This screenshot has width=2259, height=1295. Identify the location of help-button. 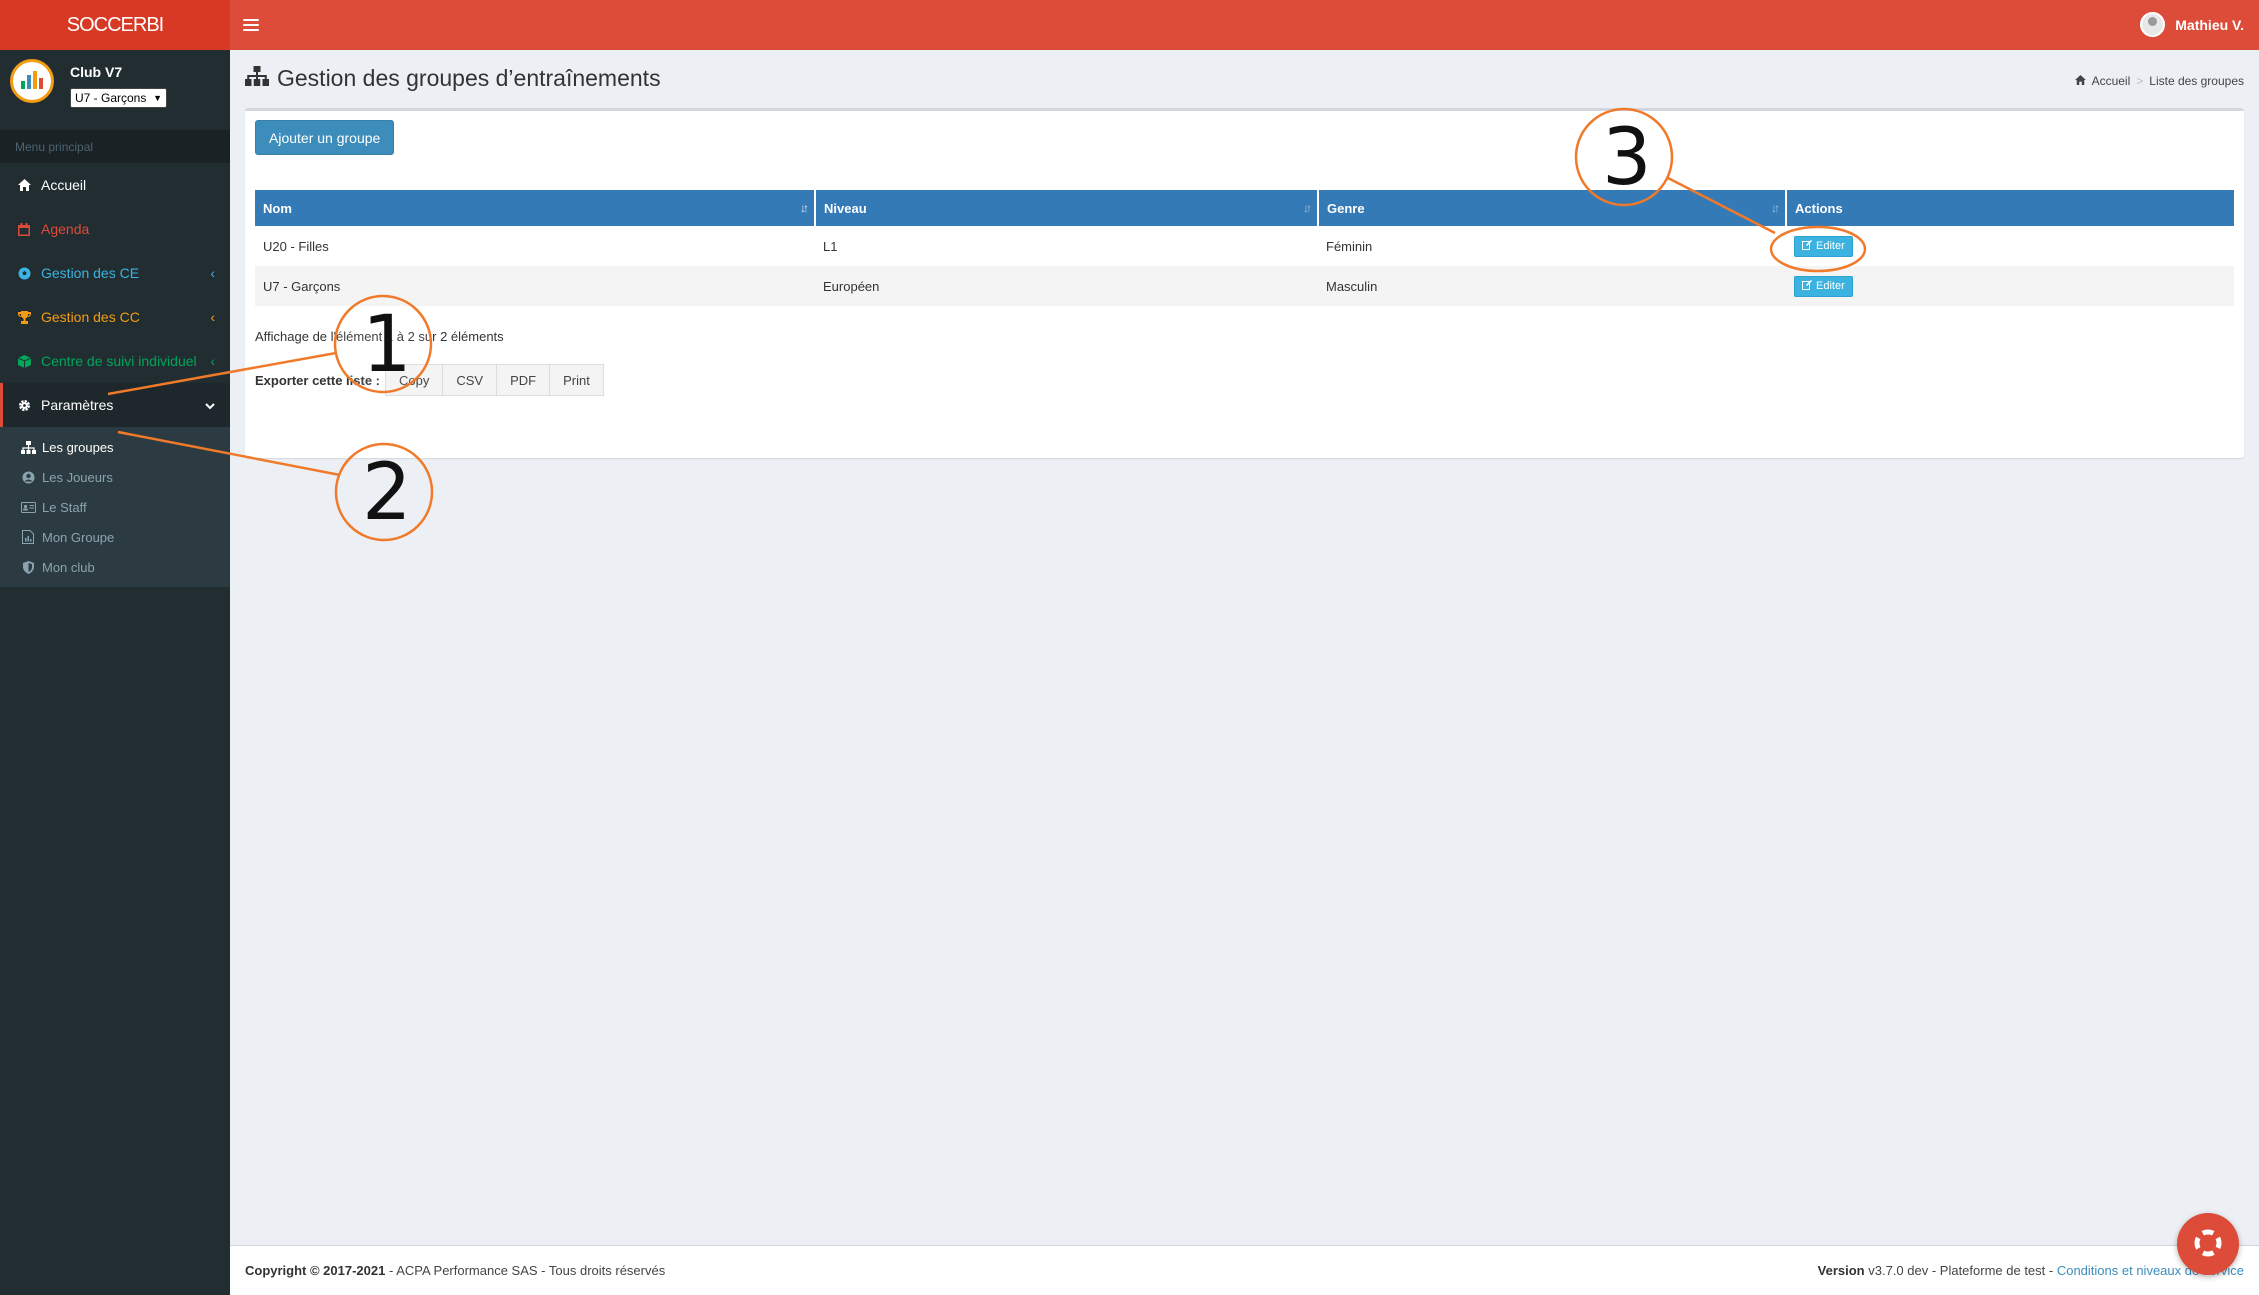
(2208, 1244).